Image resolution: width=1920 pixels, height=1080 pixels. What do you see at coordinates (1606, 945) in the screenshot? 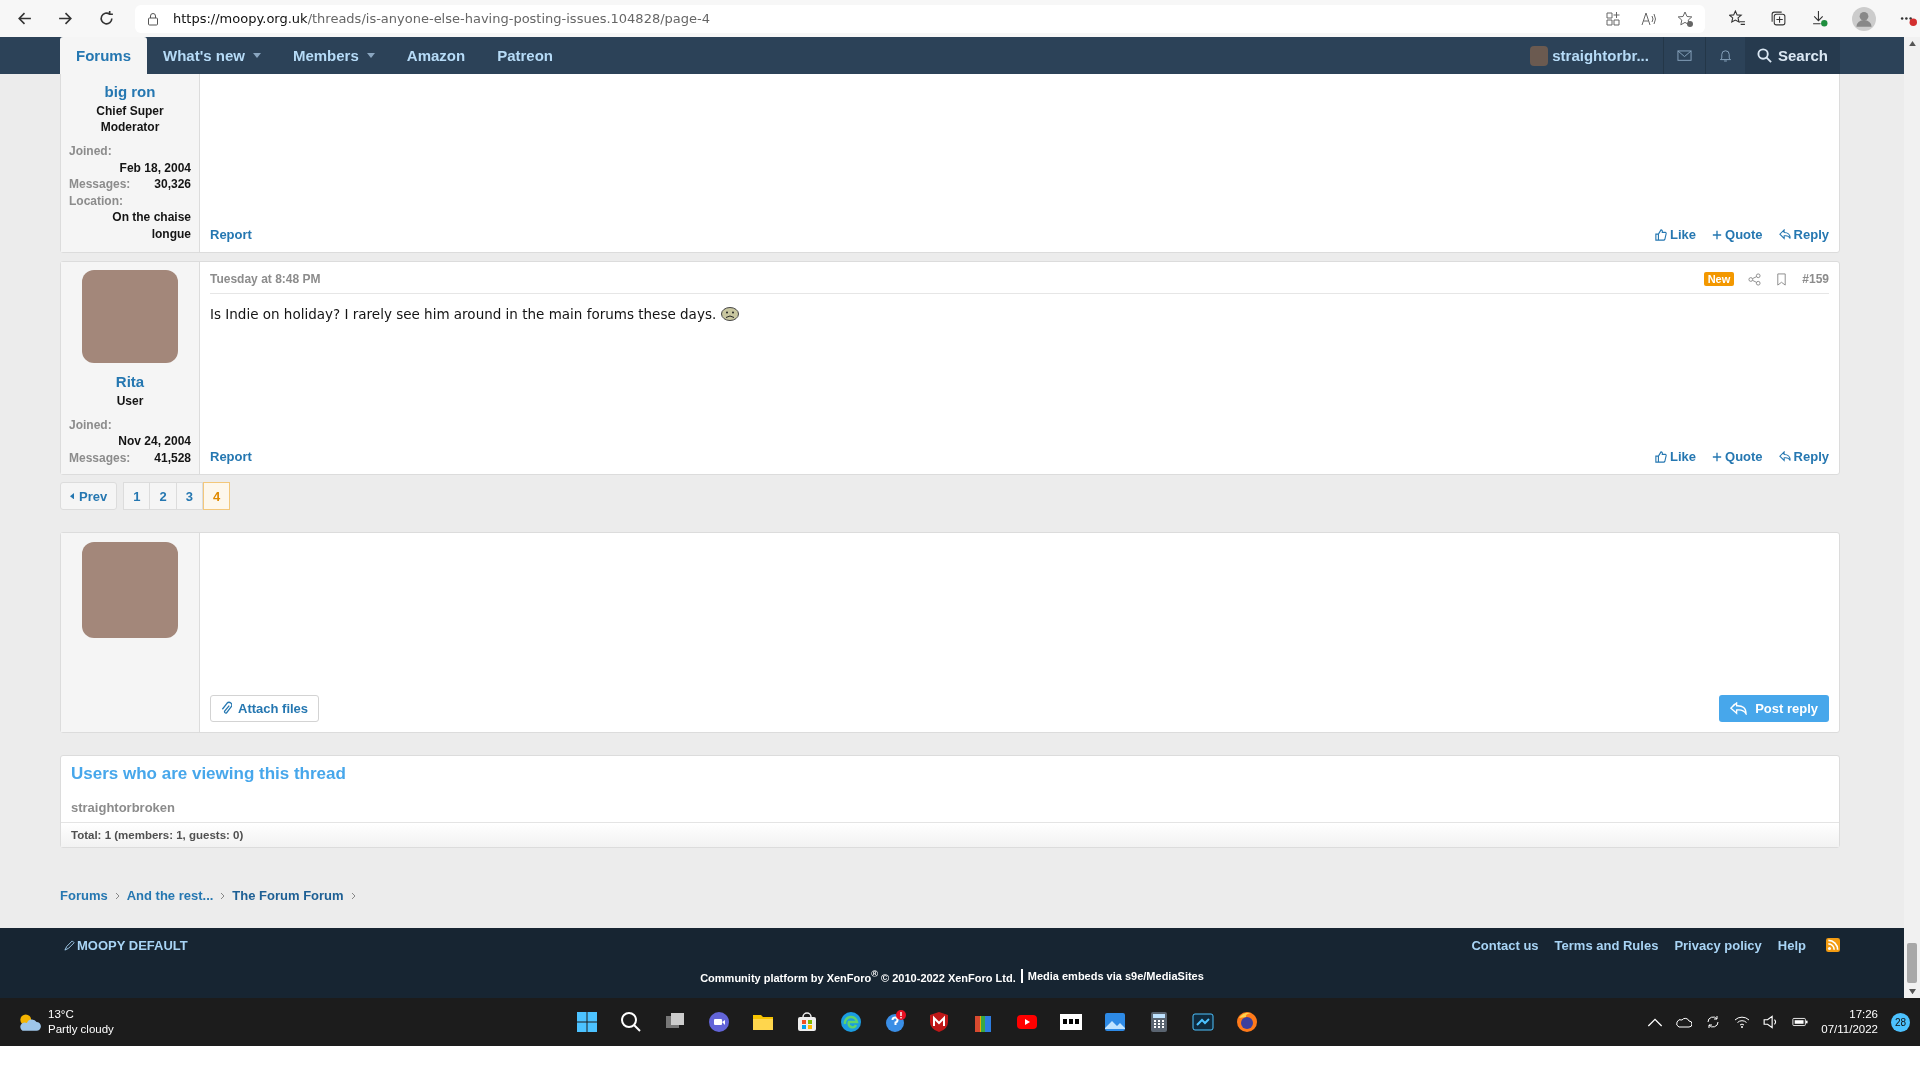
I see `footer-link: Terms and Rules` at bounding box center [1606, 945].